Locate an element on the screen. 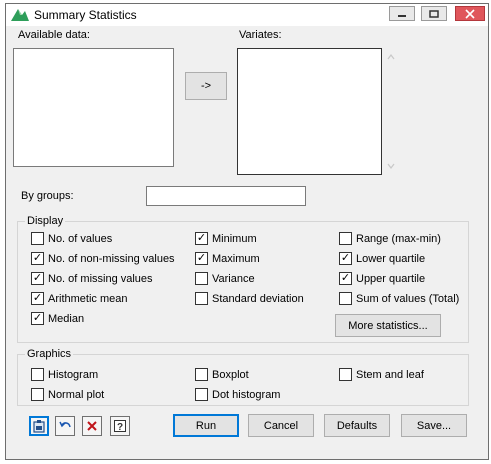 Image resolution: width=491 pixels, height=464 pixels. no-of-missing-values-checkbox-label: No. of missing values is located at coordinates (100, 278).